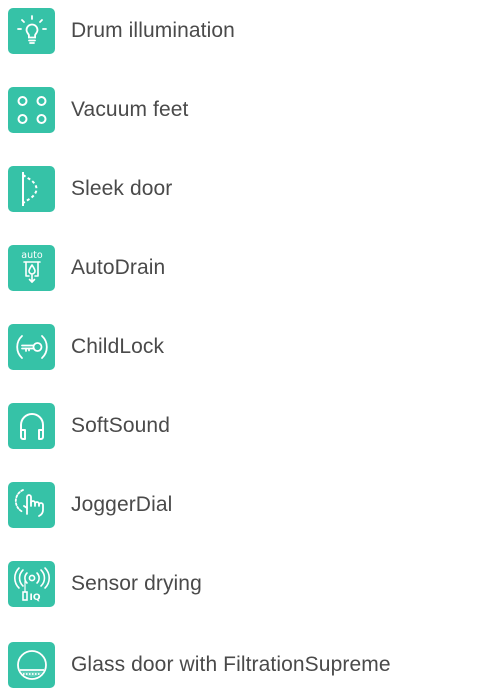 The height and width of the screenshot is (700, 483). I want to click on feature-label: Sleek door, so click(122, 188).